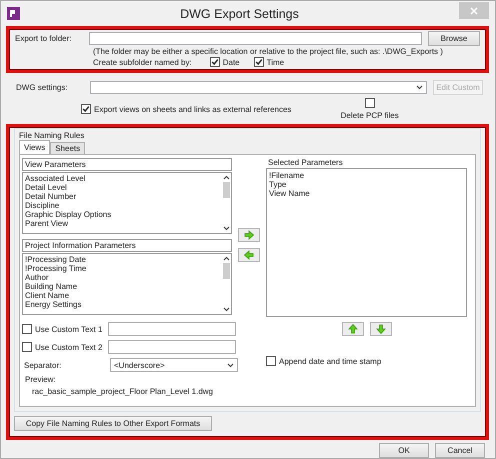  What do you see at coordinates (42, 365) in the screenshot?
I see `field-label: Separator:` at bounding box center [42, 365].